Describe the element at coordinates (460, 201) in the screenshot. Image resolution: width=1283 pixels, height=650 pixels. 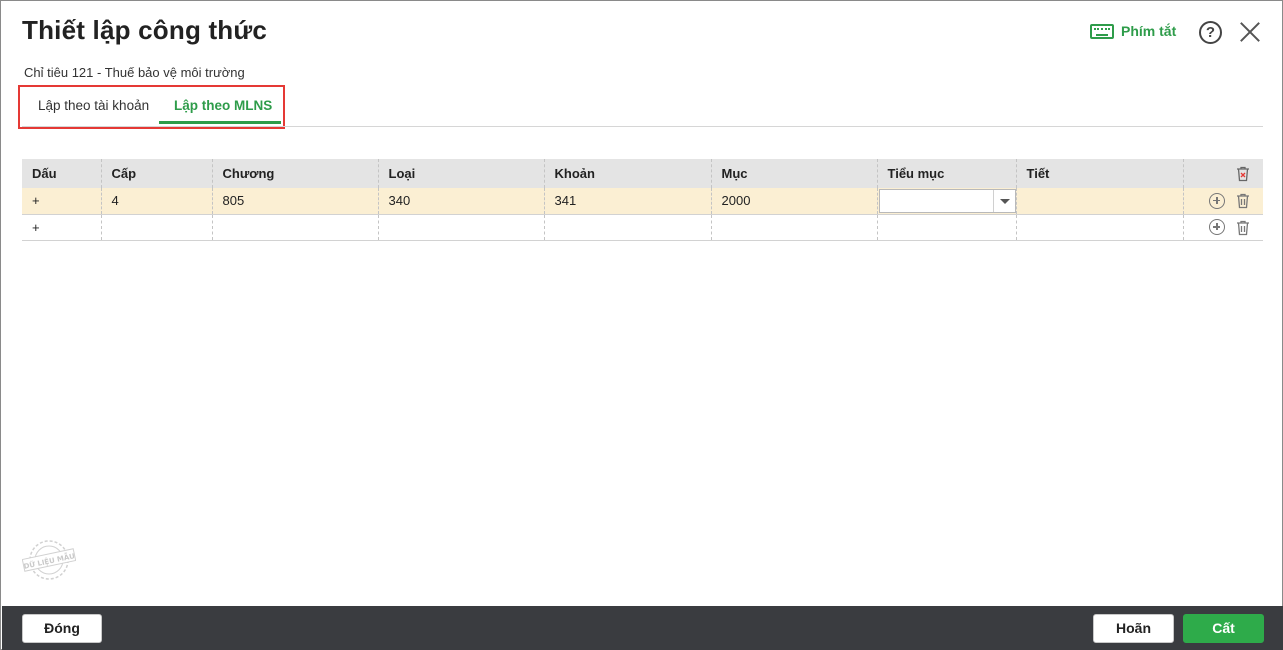
I see `cell-loai: 340` at that location.